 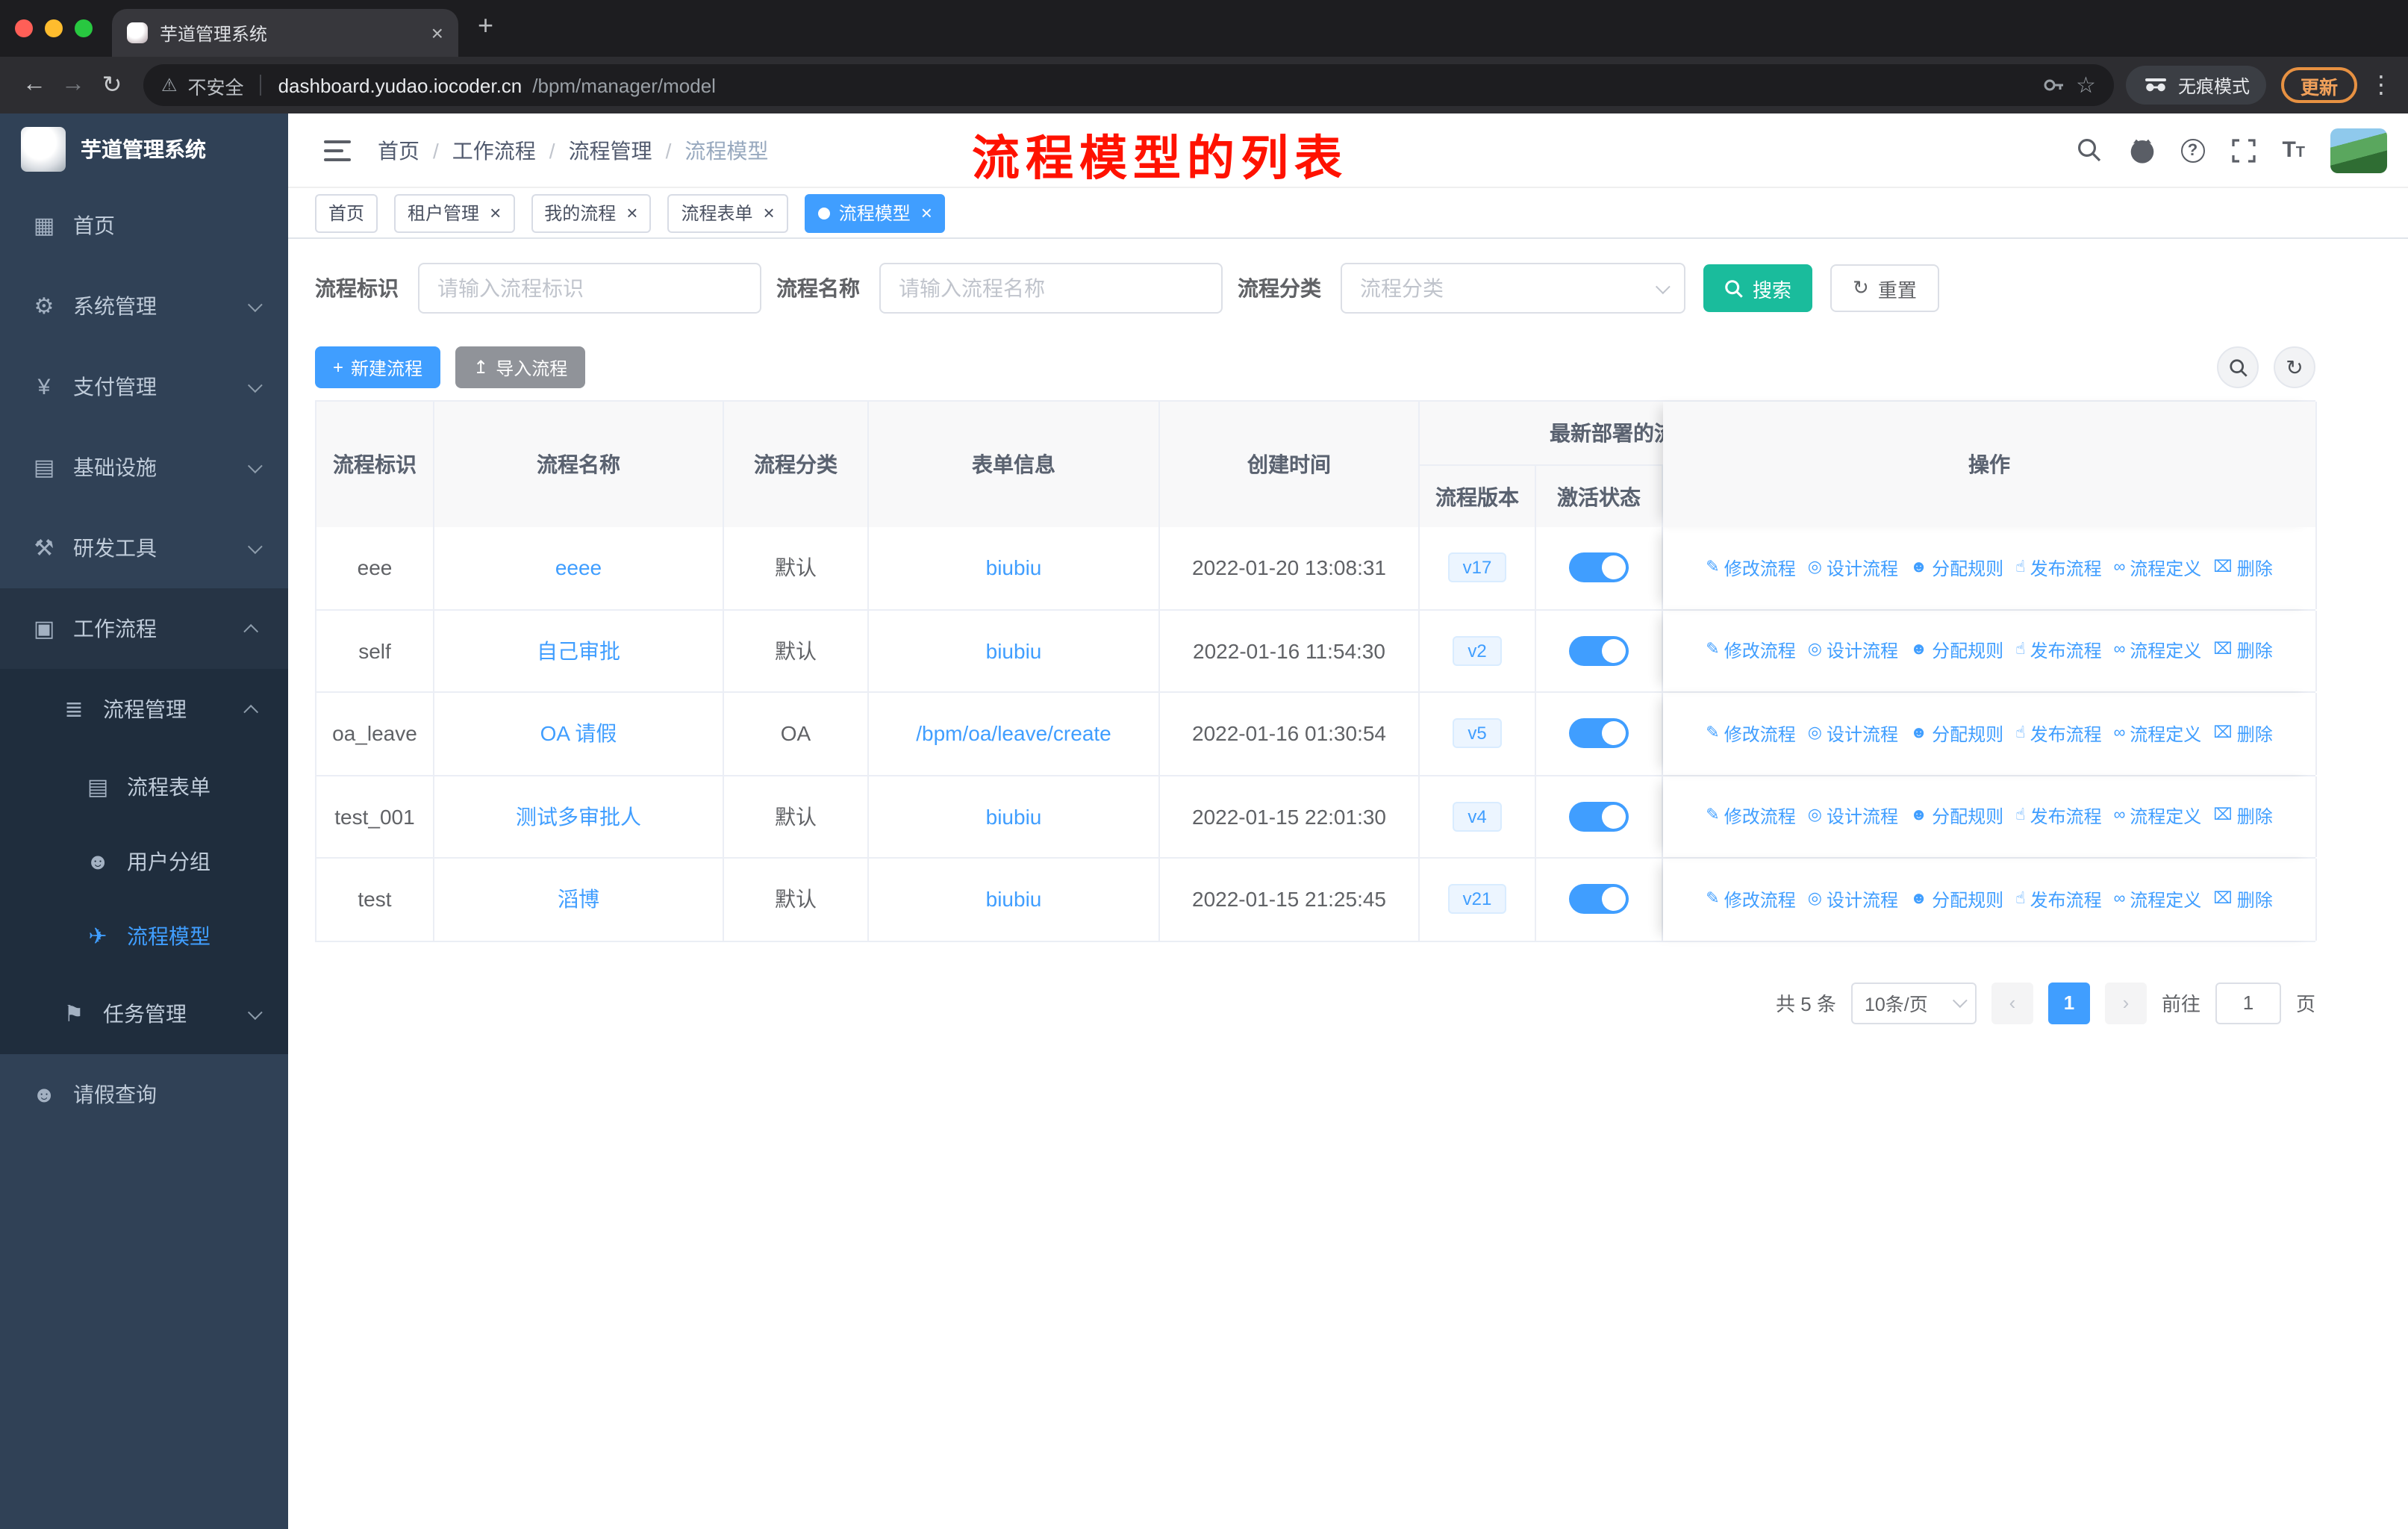 What do you see at coordinates (144, 629) in the screenshot?
I see `sidebar-item-workflow: ▣ 工作流程` at bounding box center [144, 629].